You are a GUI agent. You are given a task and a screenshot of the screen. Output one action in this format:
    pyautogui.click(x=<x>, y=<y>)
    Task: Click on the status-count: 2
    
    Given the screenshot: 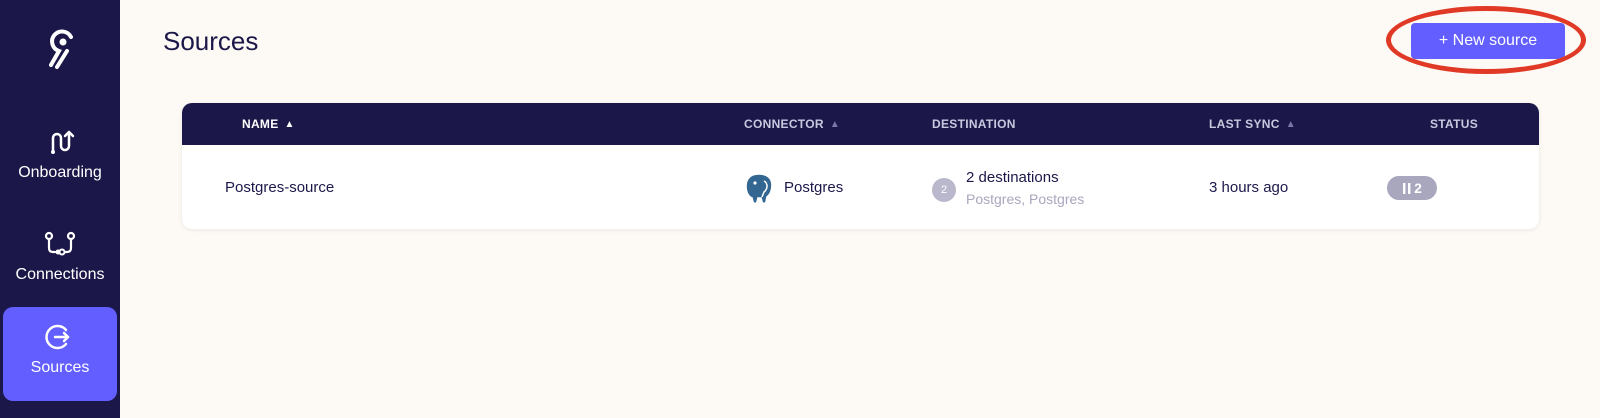 What is the action you would take?
    pyautogui.click(x=1418, y=188)
    